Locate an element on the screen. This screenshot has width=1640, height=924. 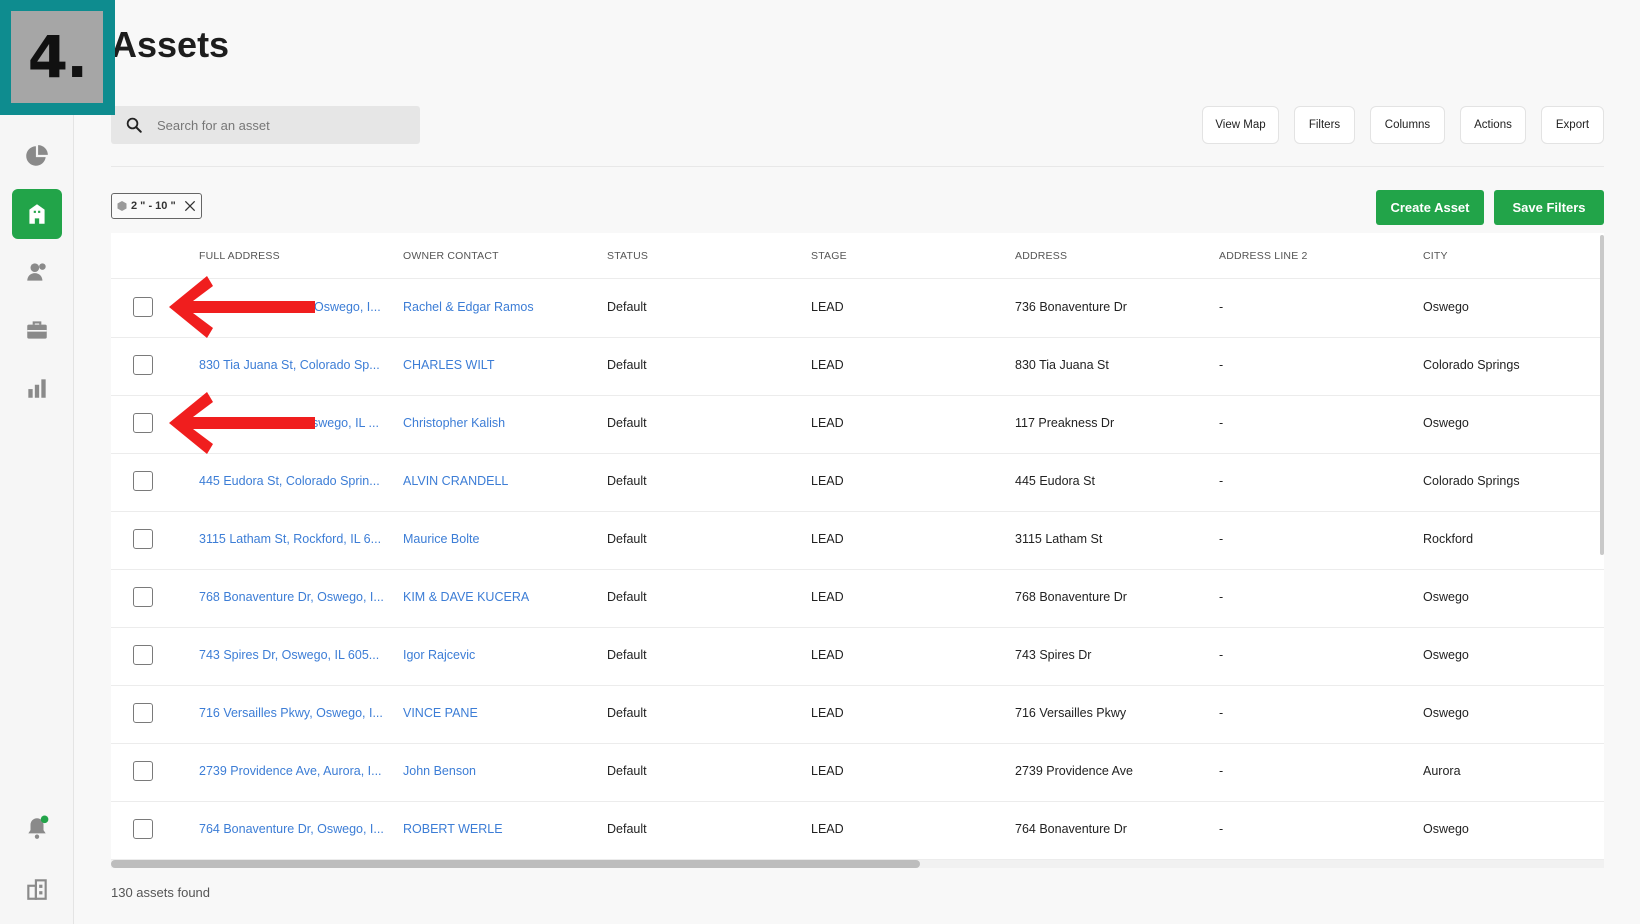
cell-address: 830 Tia Juana St is located at coordinates (1062, 365).